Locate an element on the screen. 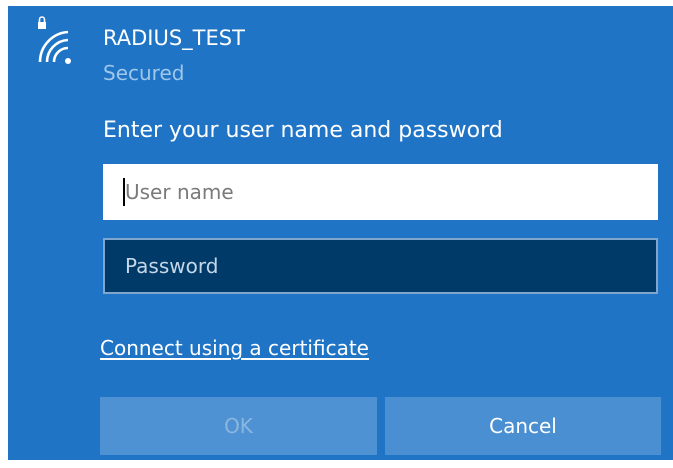 Image resolution: width=673 pixels, height=468 pixels. wifi-secured-icon is located at coordinates (54, 40).